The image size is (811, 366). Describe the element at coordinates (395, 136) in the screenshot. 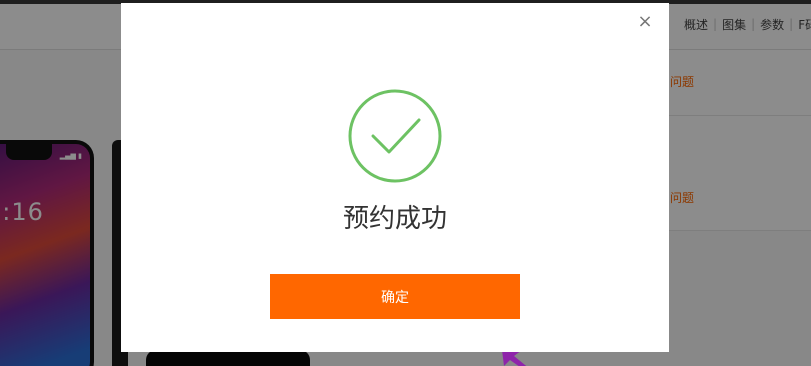

I see `check-circle-icon` at that location.